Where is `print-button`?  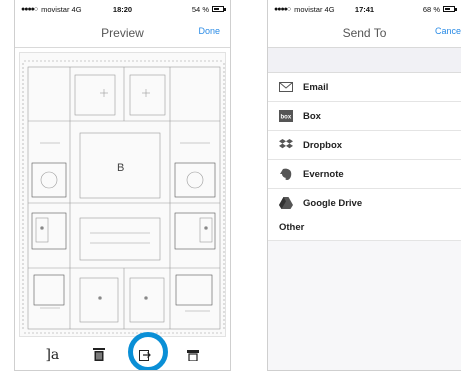 print-button is located at coordinates (193, 355).